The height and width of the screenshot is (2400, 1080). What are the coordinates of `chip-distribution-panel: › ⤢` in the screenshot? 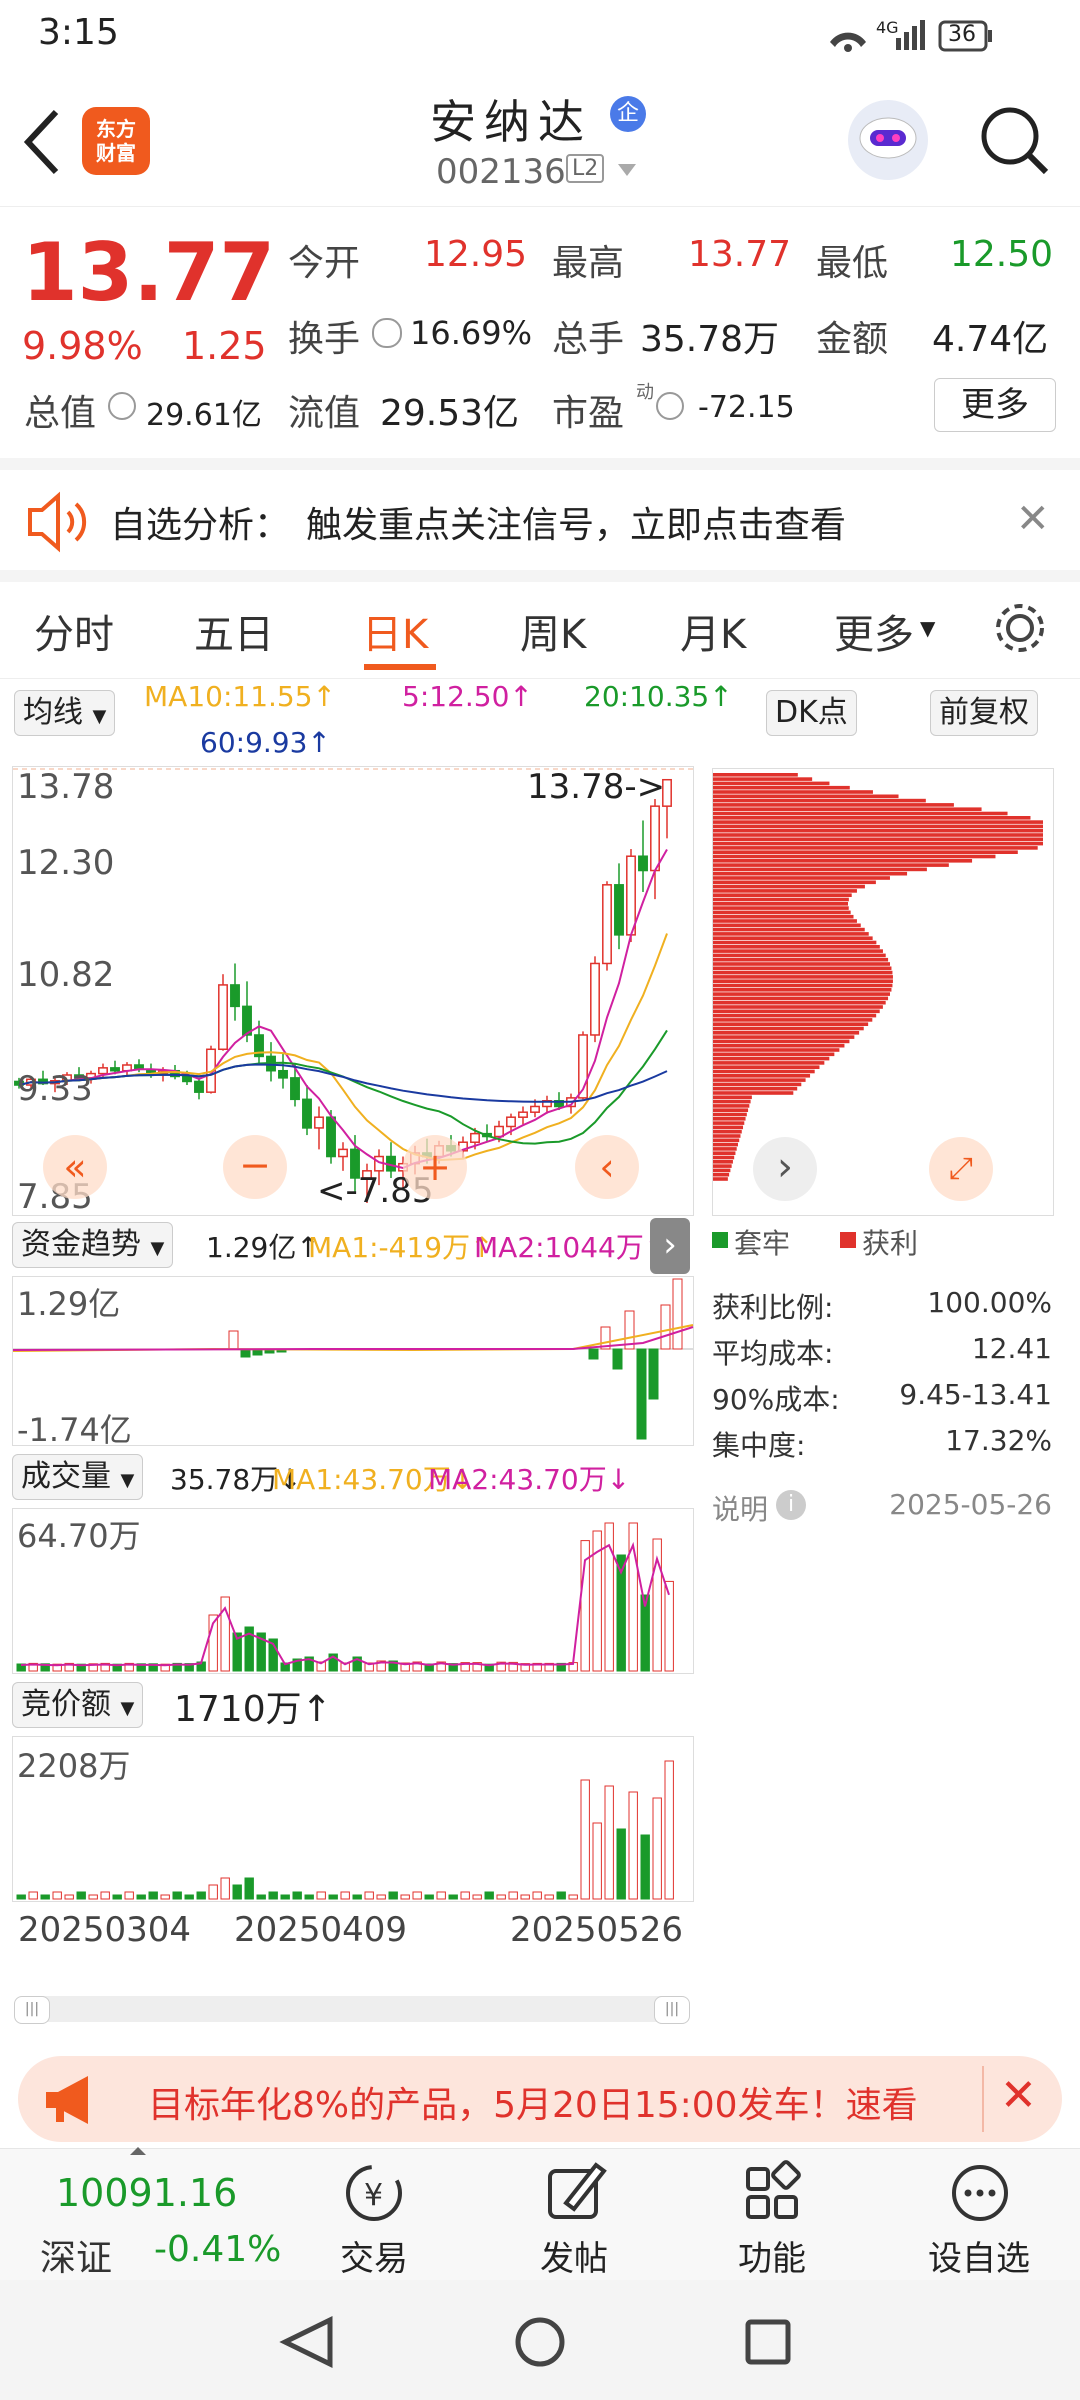 It's located at (883, 992).